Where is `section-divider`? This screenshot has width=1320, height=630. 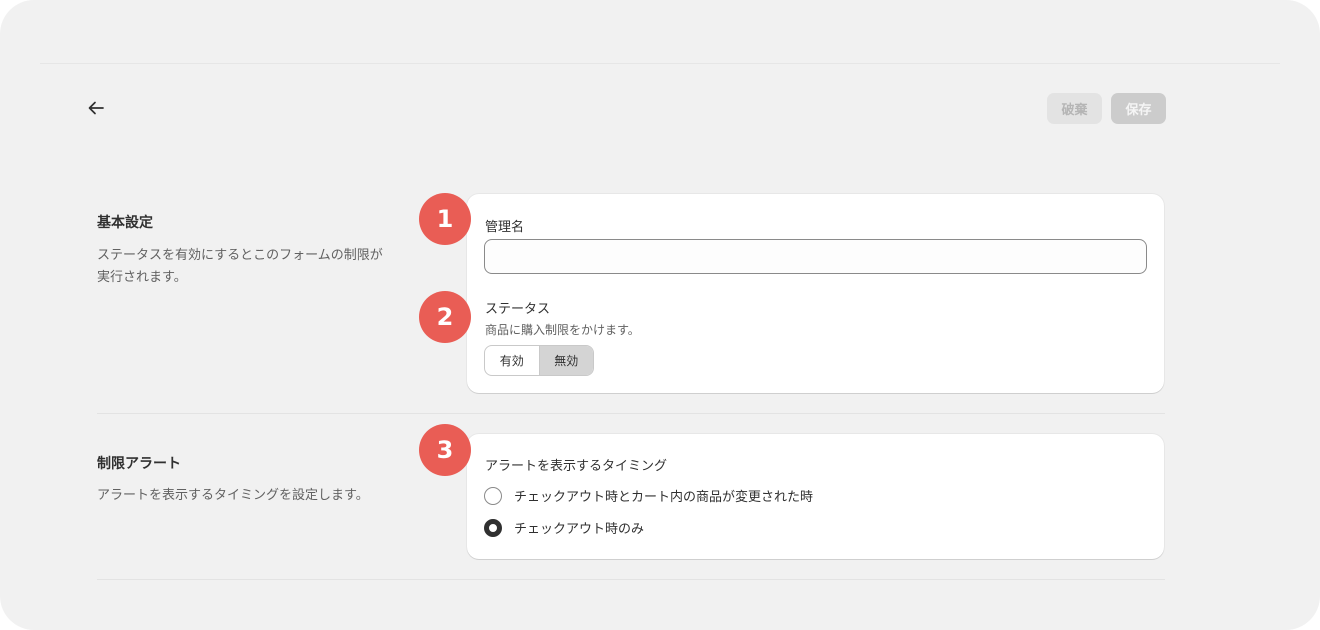 section-divider is located at coordinates (631, 413).